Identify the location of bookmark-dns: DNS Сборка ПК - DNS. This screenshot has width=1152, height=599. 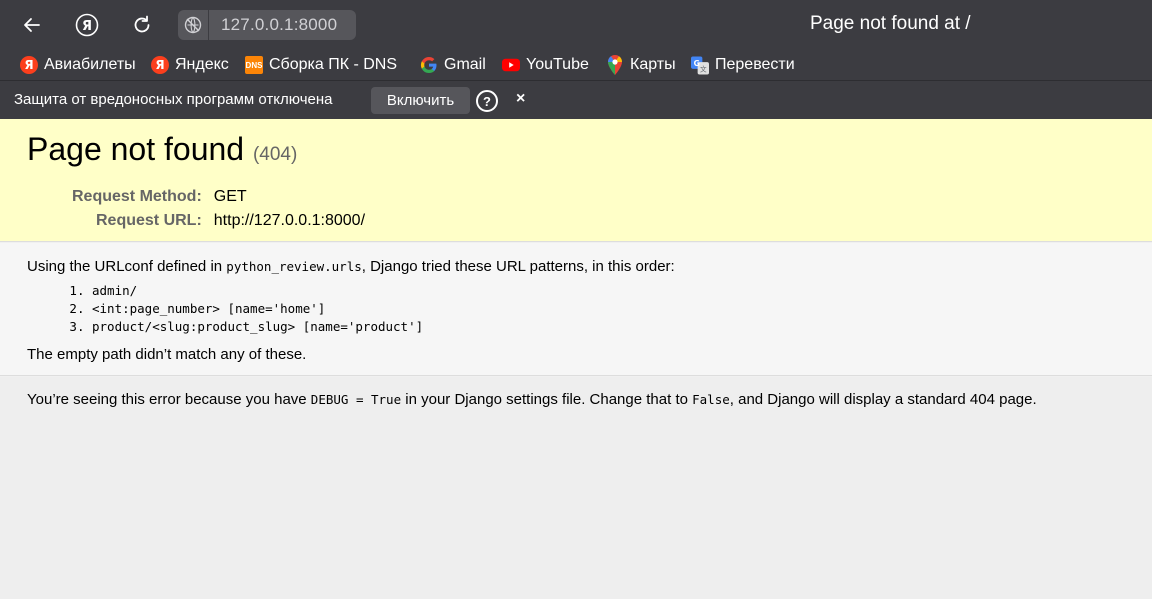
(321, 65).